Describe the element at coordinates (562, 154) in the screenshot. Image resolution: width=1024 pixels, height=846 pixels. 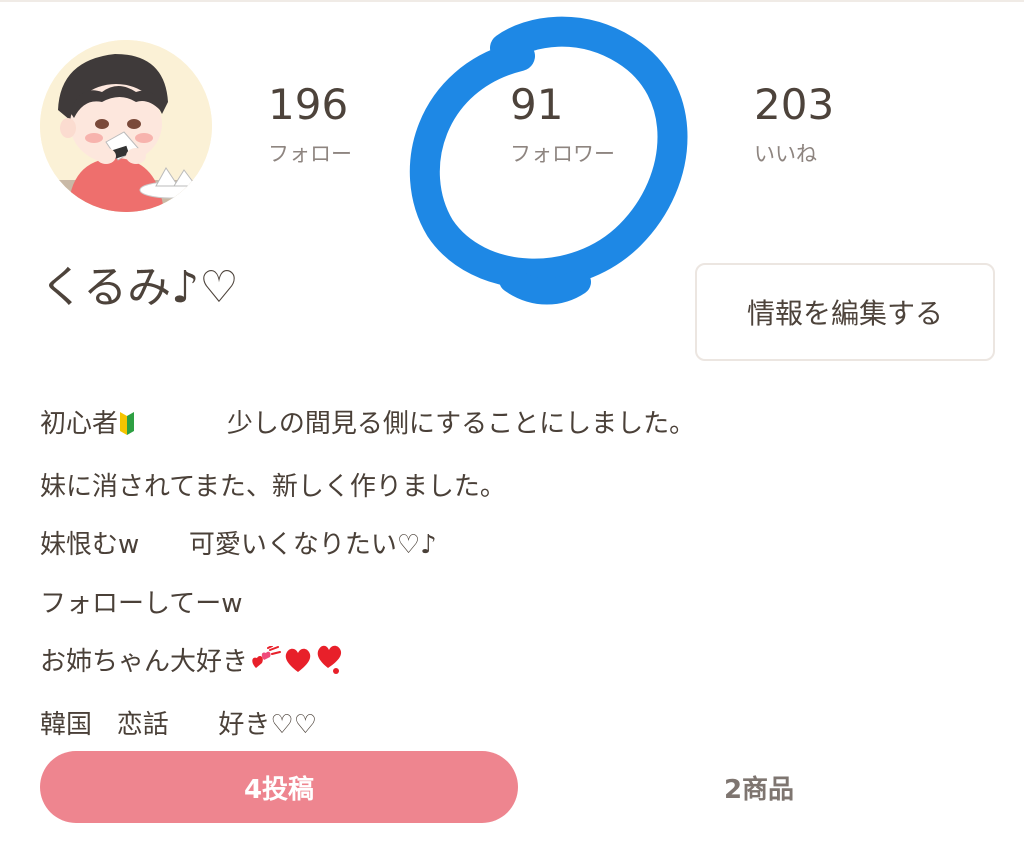
I see `followers-label: フォロワー` at that location.